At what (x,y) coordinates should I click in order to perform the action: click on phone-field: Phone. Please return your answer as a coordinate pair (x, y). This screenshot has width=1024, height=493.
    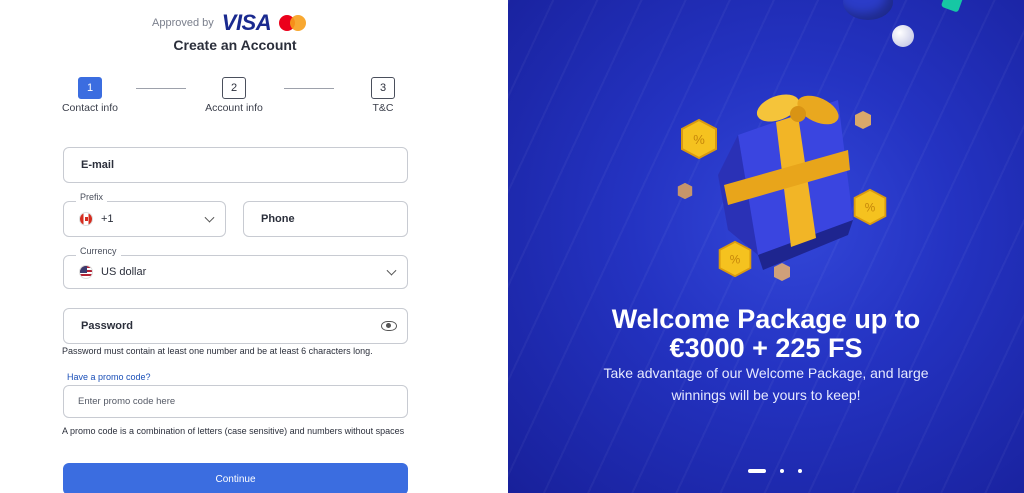
    Looking at the image, I should click on (325, 219).